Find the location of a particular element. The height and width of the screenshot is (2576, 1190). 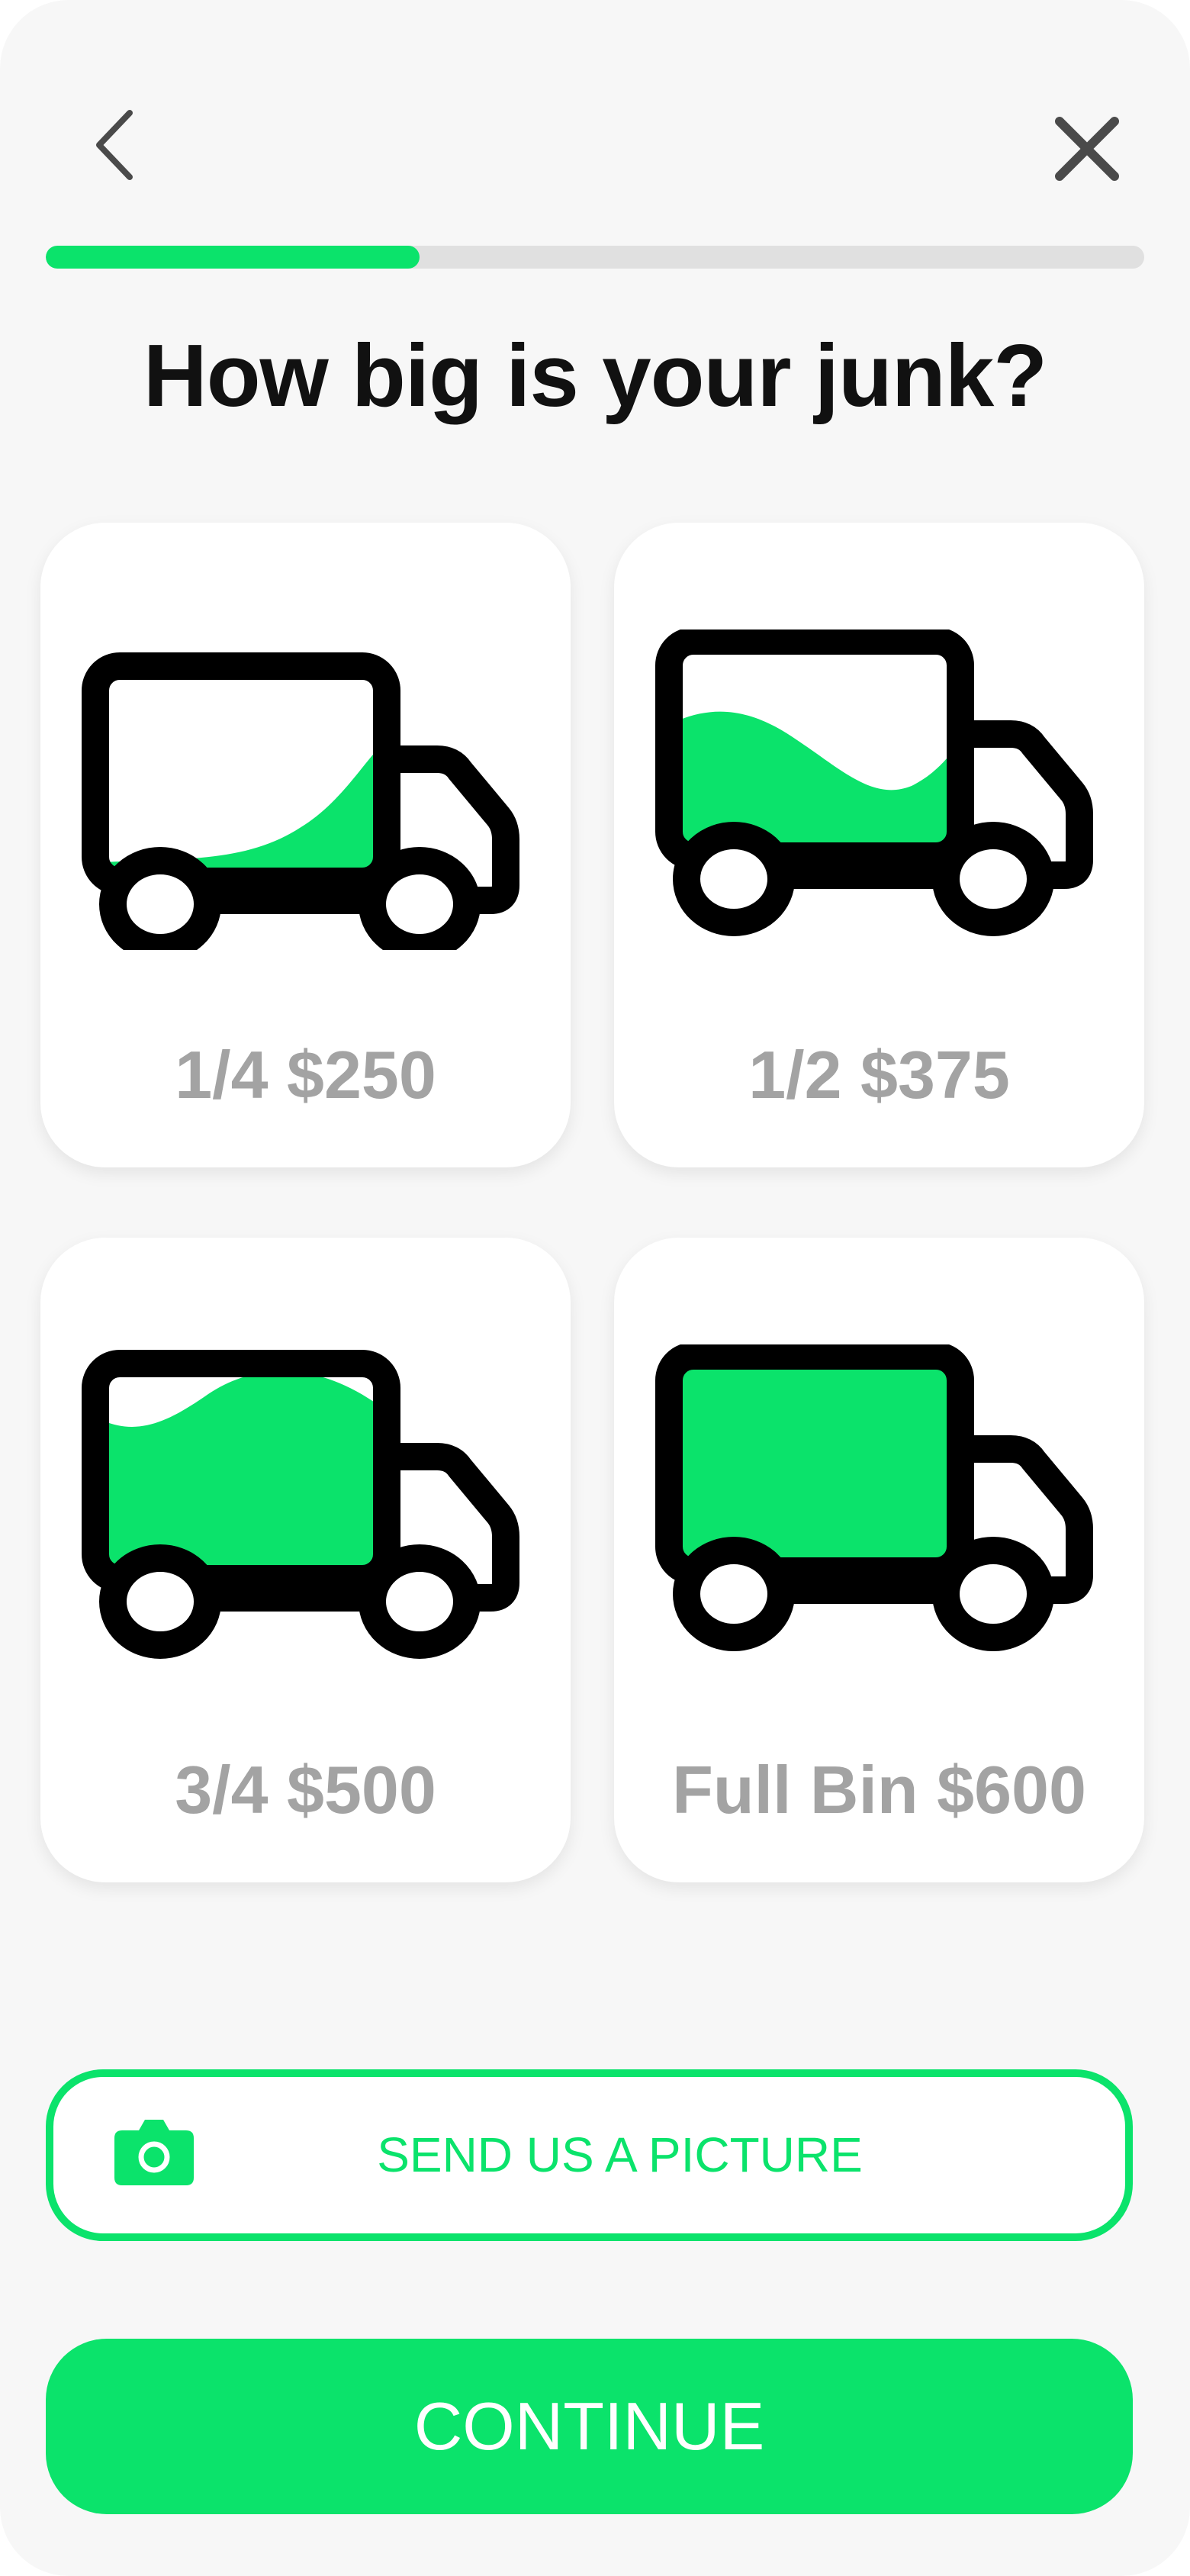

truck-quarter-icon is located at coordinates (300, 801).